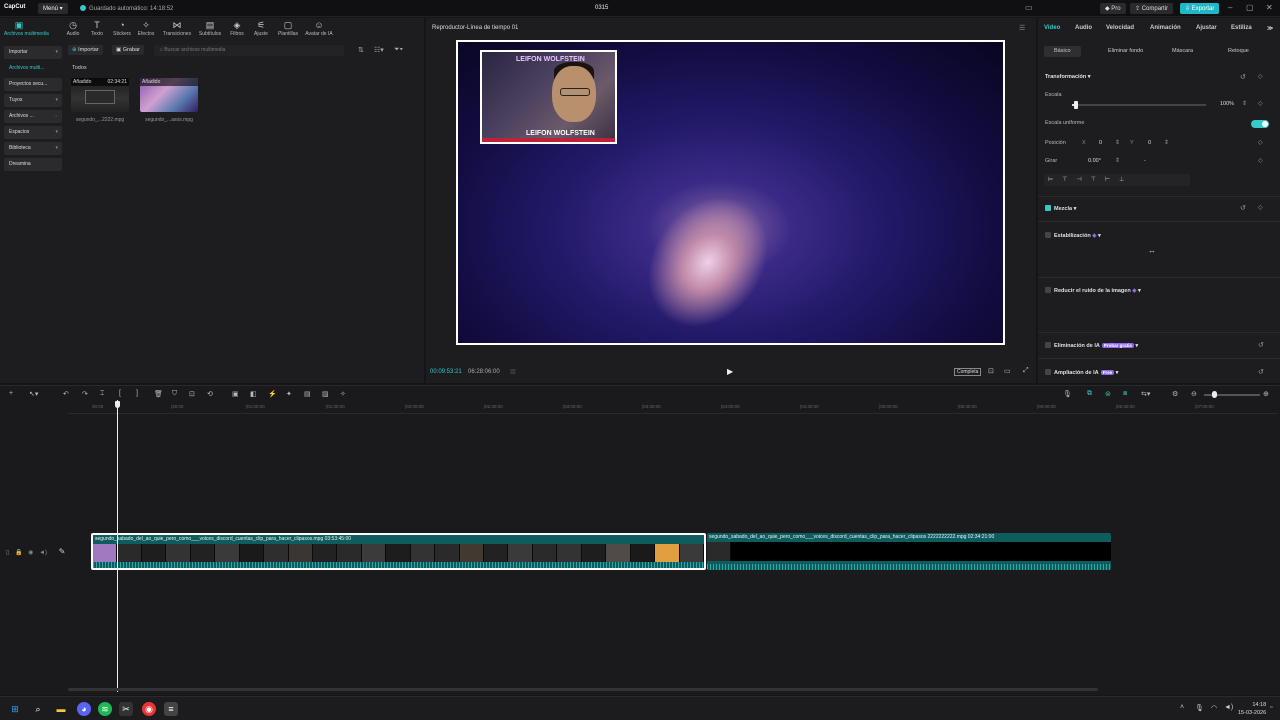 This screenshot has width=1280, height=720. Describe the element at coordinates (26, 28) in the screenshot. I see `tool-media: ▣ Archivos multimedia` at that location.